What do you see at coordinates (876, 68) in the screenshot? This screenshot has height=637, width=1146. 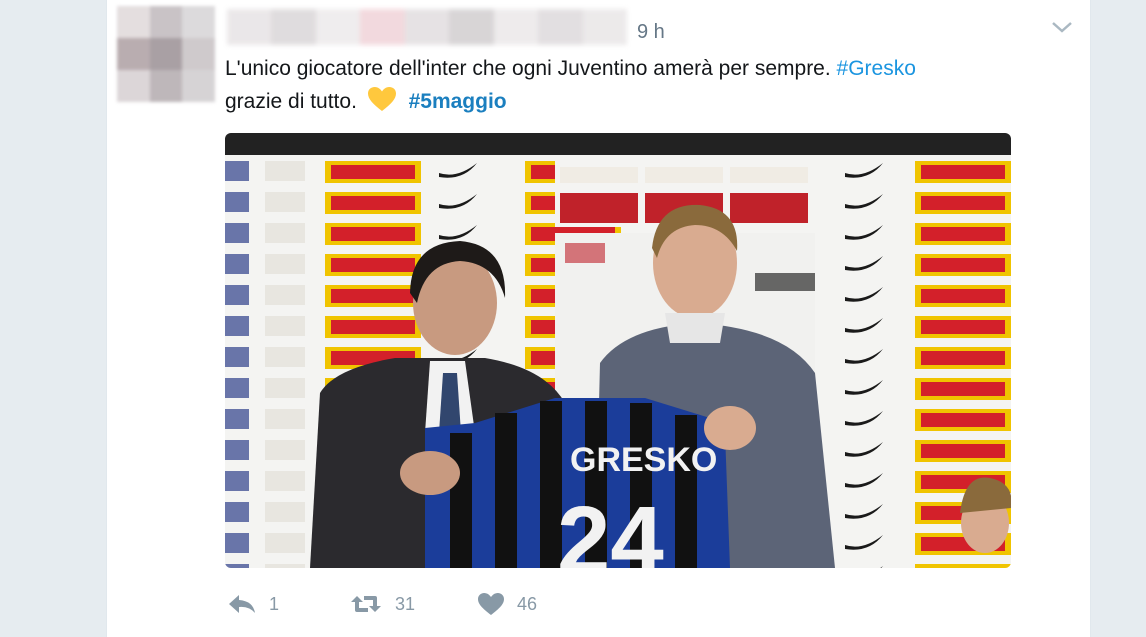 I see `hashtag-gresko: #Gresko` at bounding box center [876, 68].